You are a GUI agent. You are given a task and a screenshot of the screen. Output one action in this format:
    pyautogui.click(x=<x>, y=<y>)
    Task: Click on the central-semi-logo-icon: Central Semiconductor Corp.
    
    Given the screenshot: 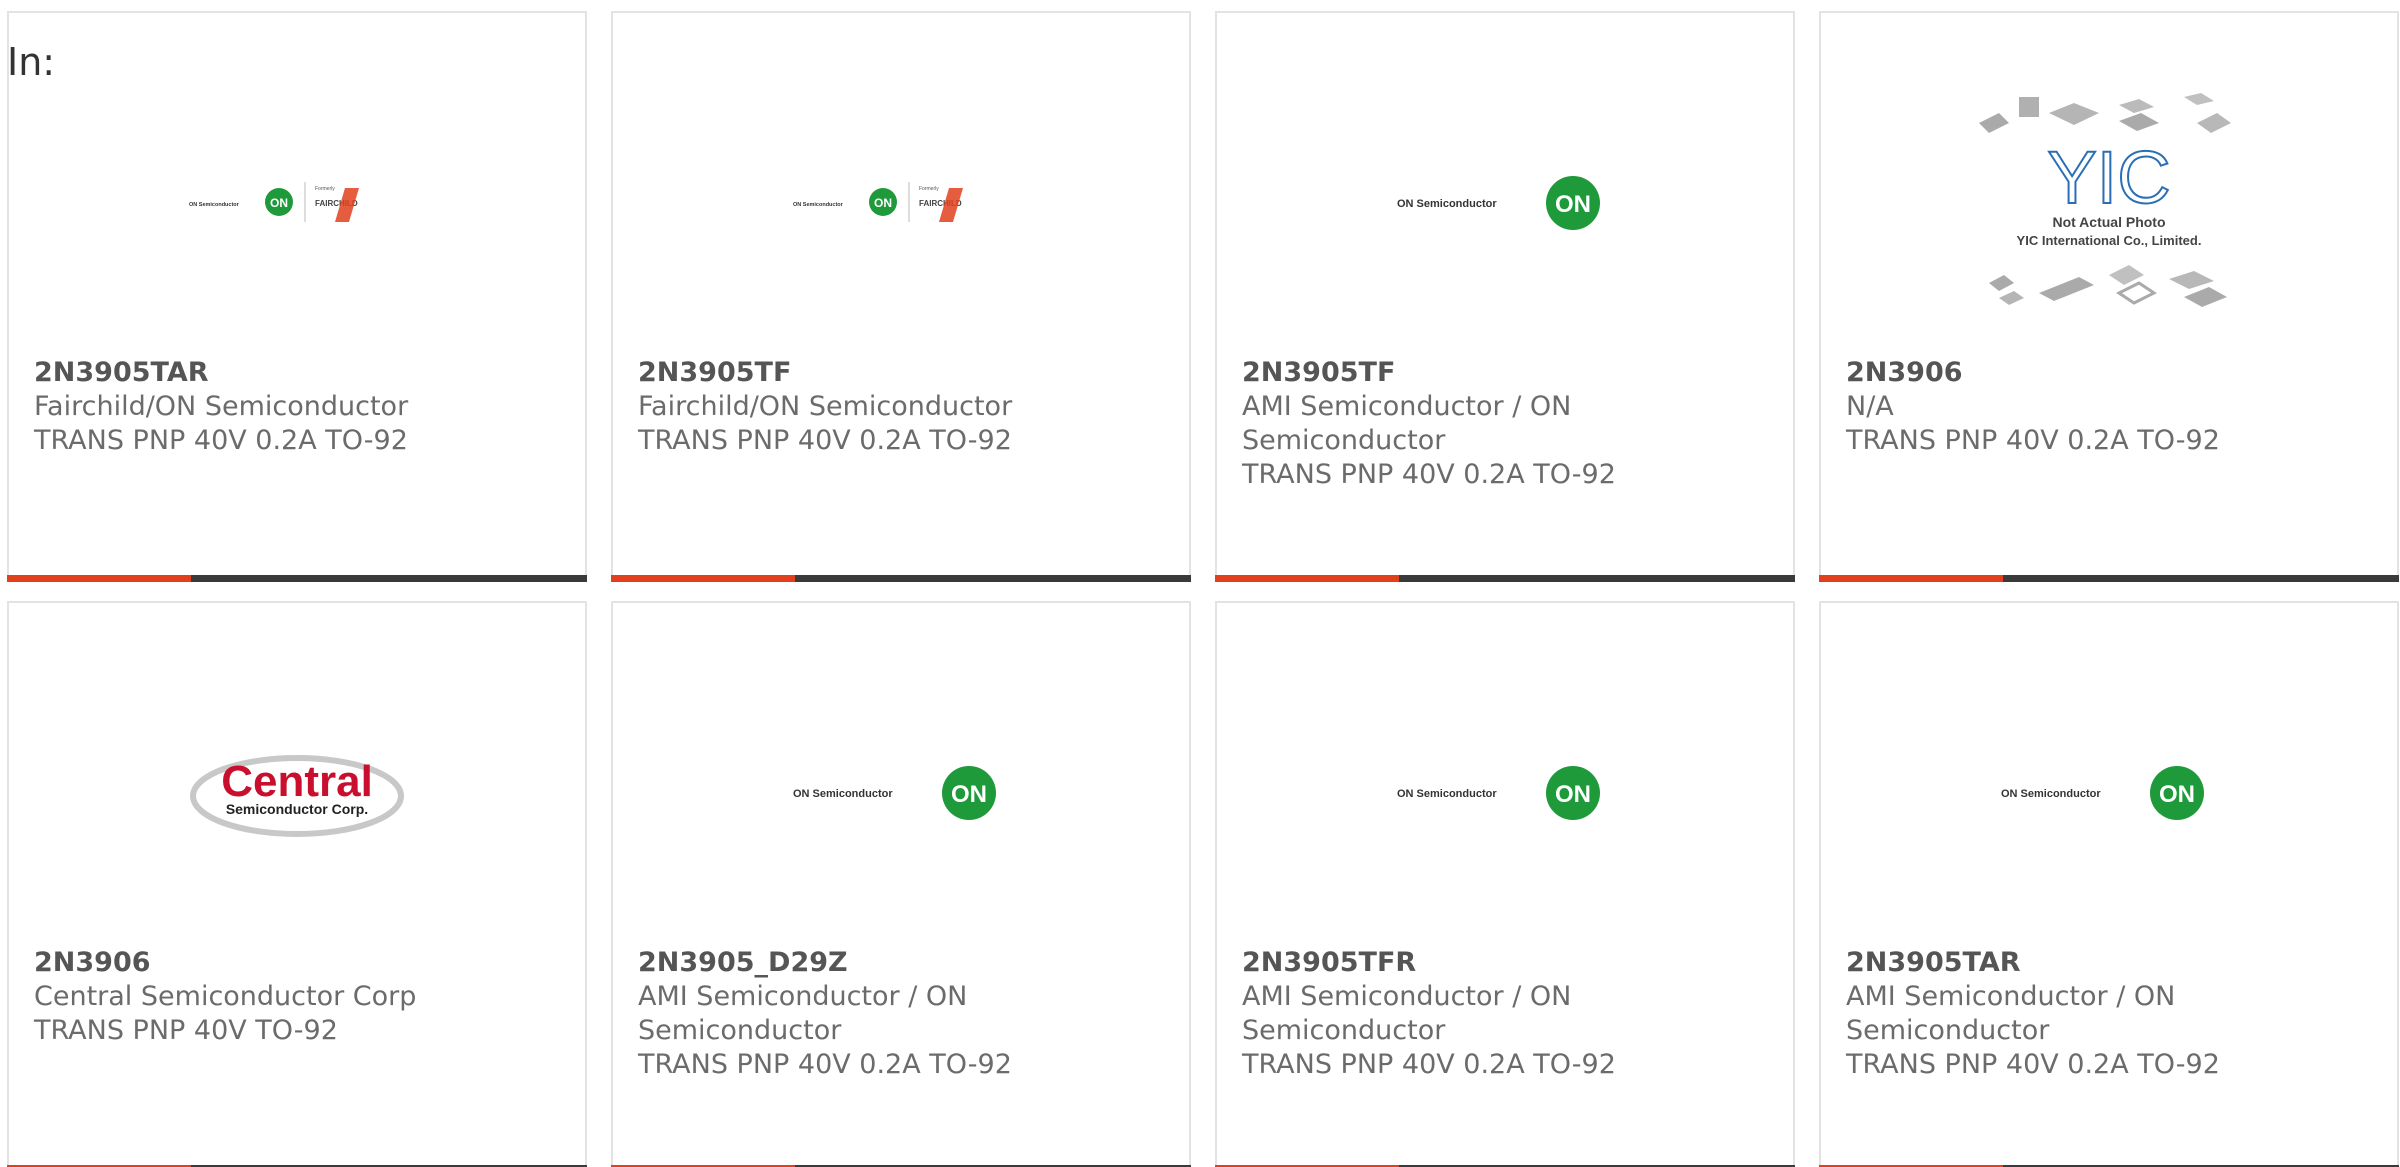 What is the action you would take?
    pyautogui.click(x=297, y=796)
    